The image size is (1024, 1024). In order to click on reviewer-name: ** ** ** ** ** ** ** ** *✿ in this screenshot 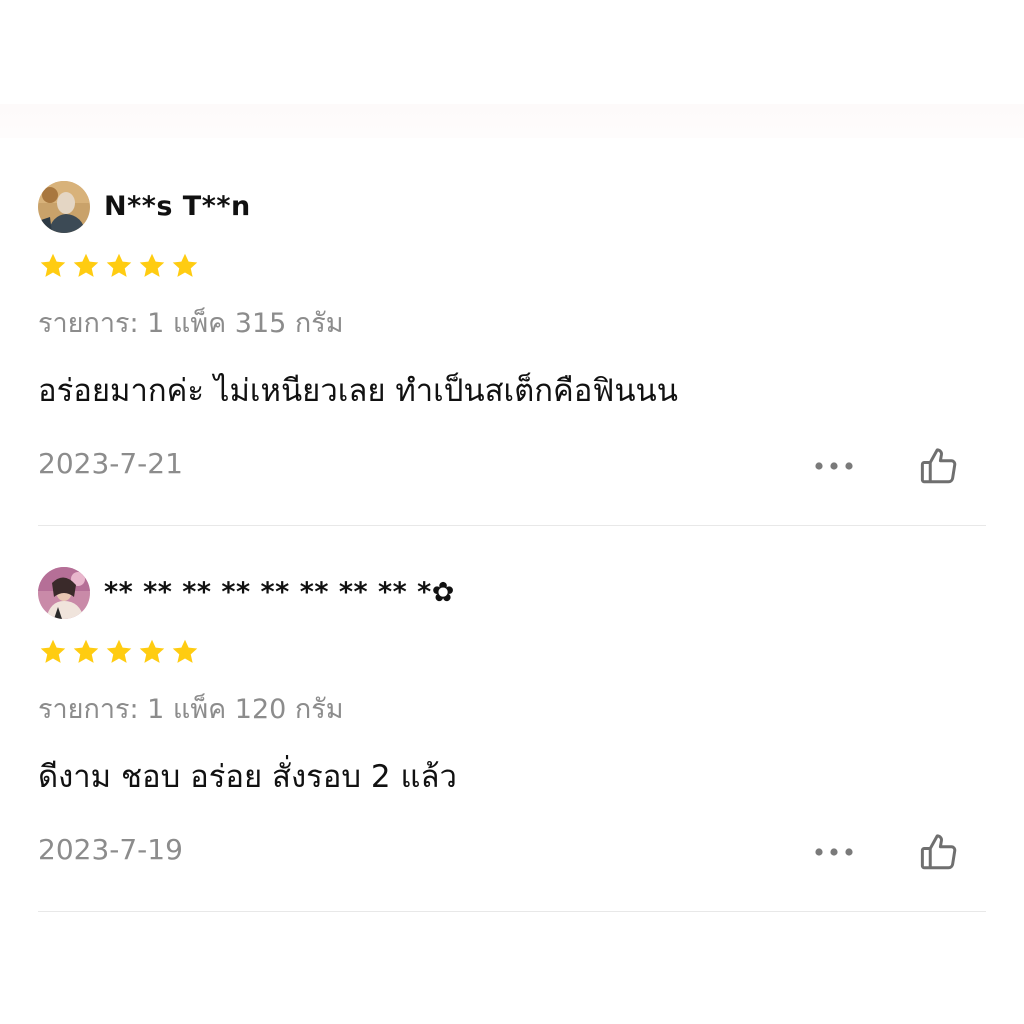, I will do `click(279, 592)`.